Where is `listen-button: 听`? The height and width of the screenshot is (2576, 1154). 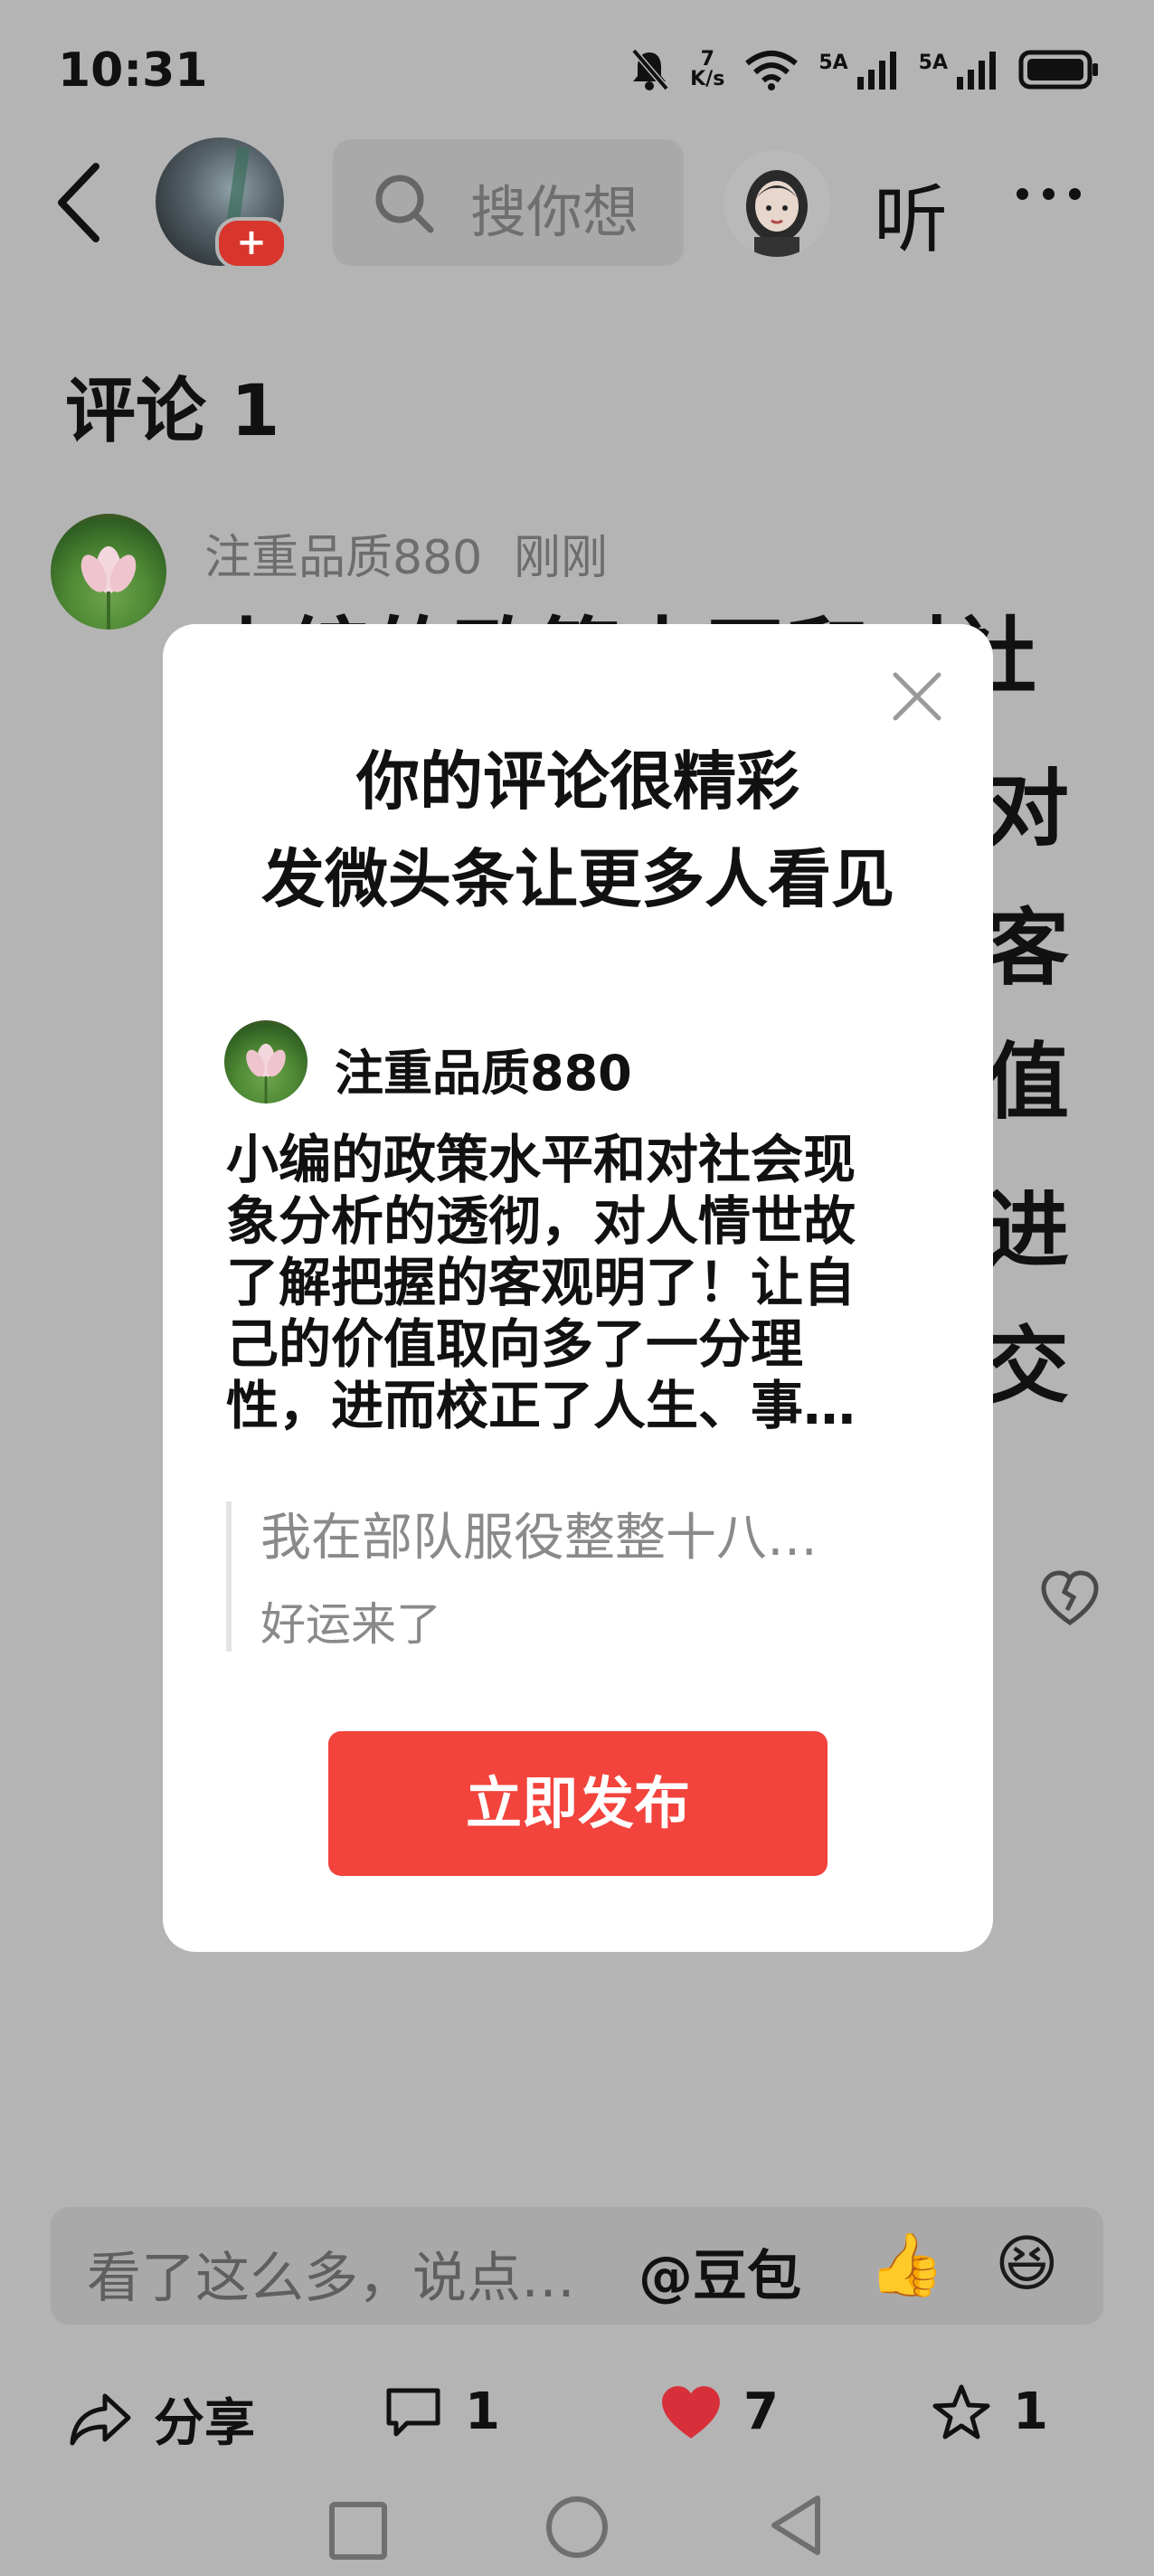
listen-button: 听 is located at coordinates (911, 213).